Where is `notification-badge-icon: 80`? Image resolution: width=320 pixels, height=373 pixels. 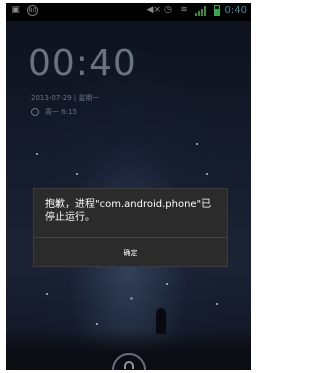 notification-badge-icon: 80 is located at coordinates (32, 10).